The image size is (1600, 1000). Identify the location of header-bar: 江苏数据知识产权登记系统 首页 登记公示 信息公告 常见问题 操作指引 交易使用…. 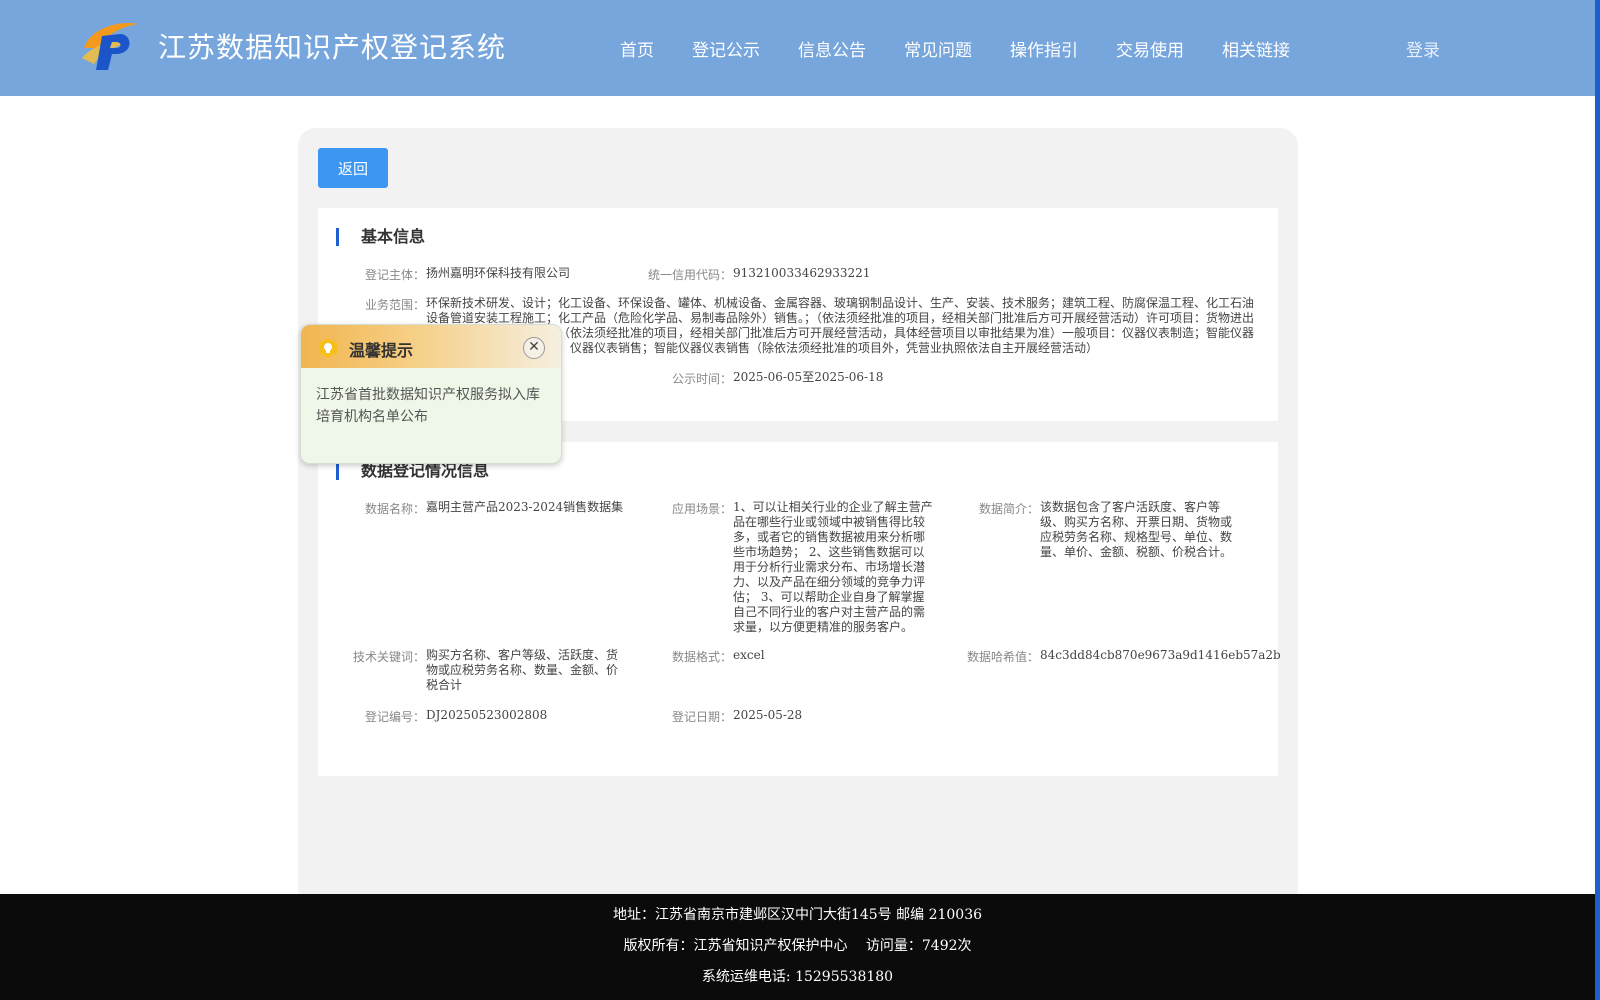
(797, 48).